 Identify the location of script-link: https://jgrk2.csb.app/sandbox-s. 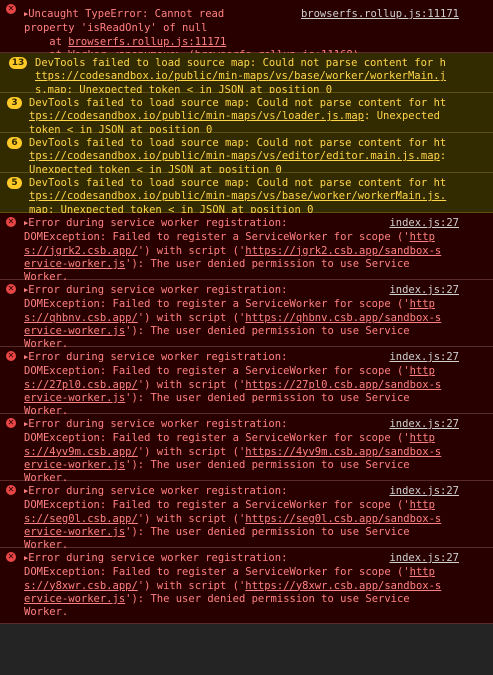
(343, 251).